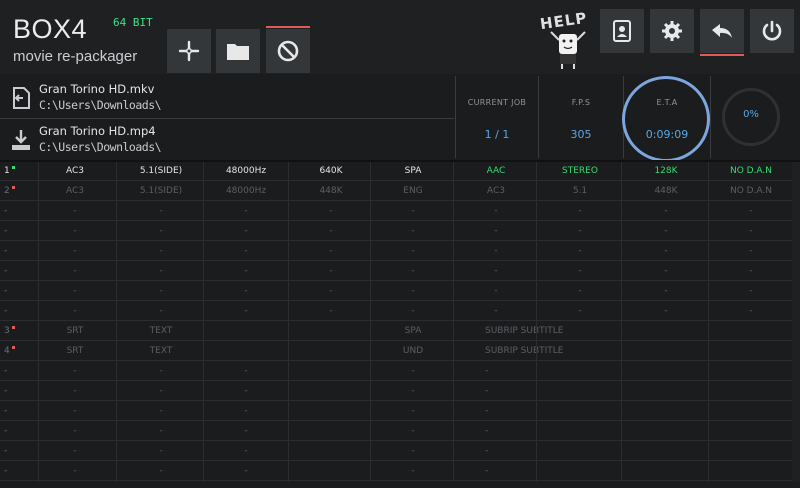  What do you see at coordinates (580, 191) in the screenshot?
I see `track-cell: 5.1` at bounding box center [580, 191].